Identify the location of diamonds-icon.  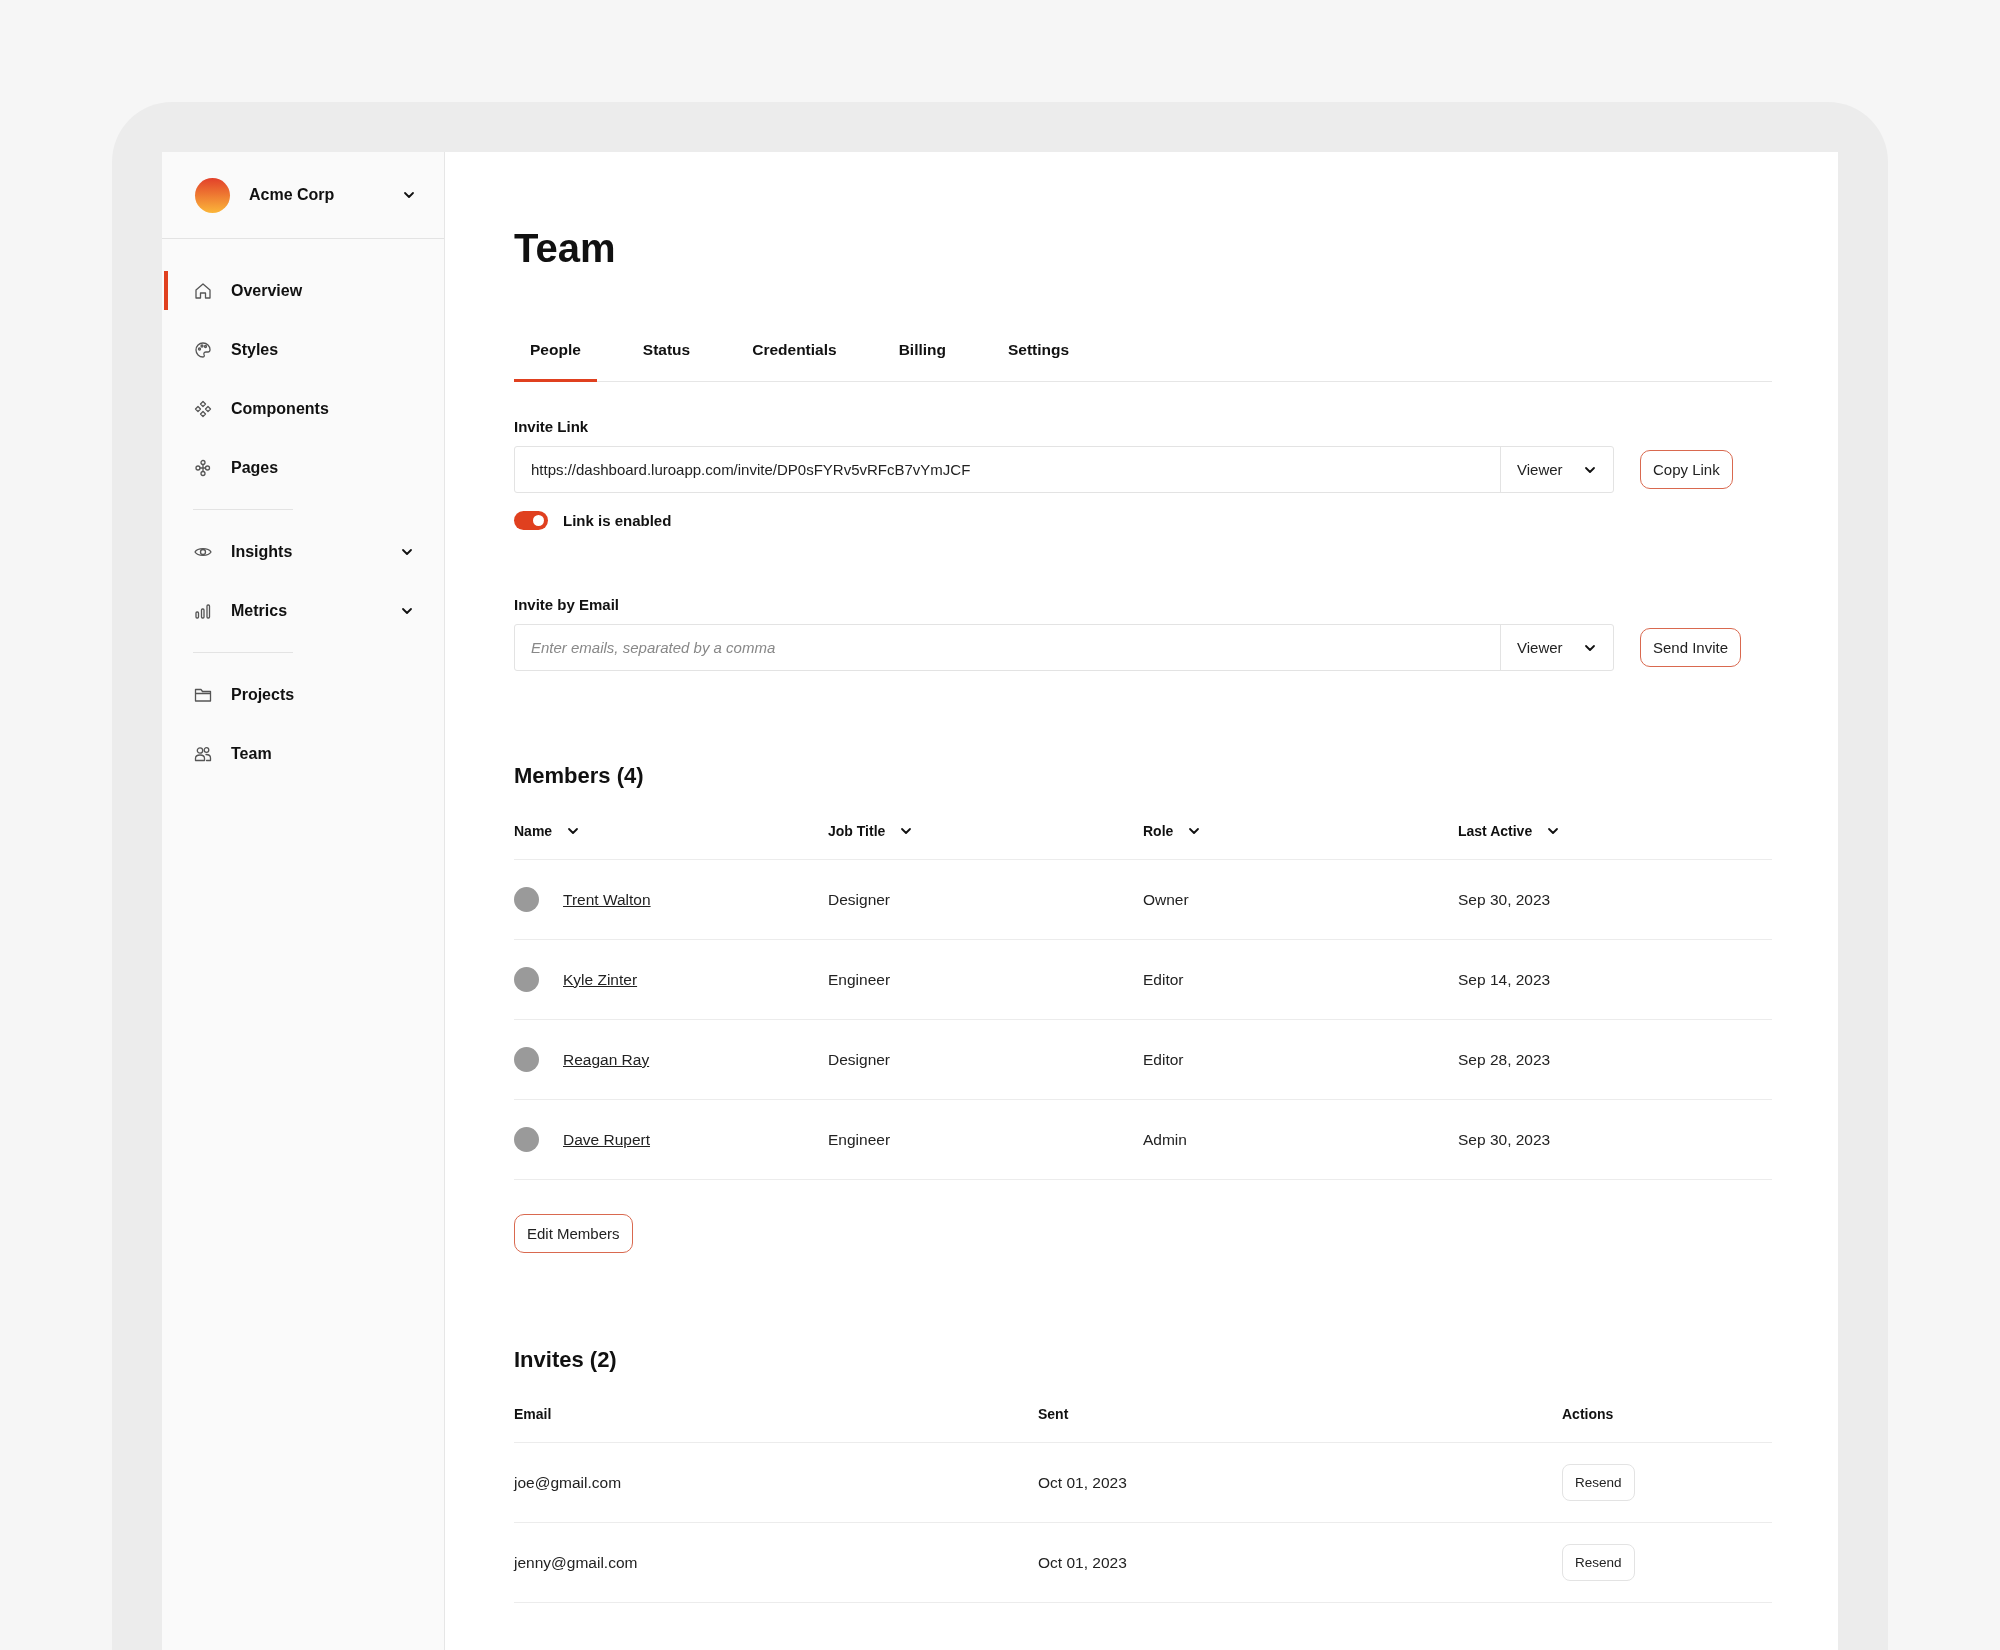
(203, 408).